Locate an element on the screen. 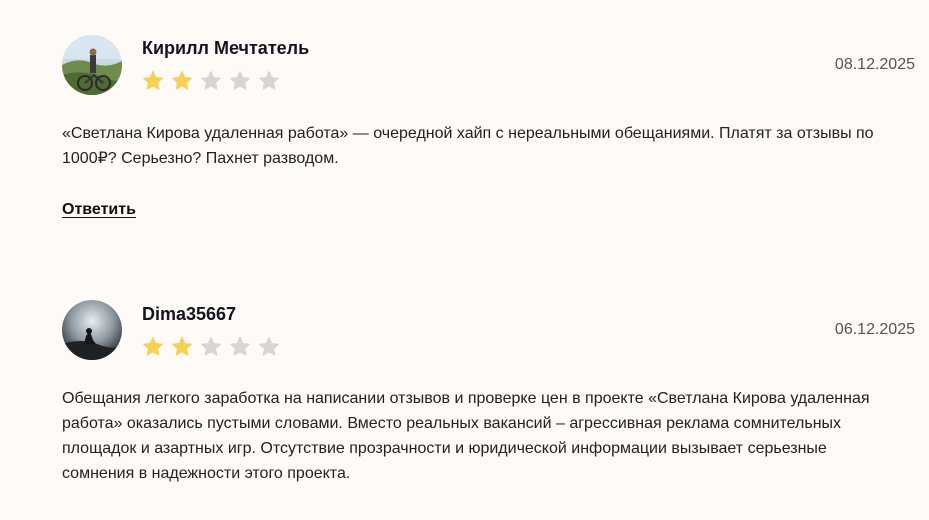  reply-link: Ответить is located at coordinates (99, 210).